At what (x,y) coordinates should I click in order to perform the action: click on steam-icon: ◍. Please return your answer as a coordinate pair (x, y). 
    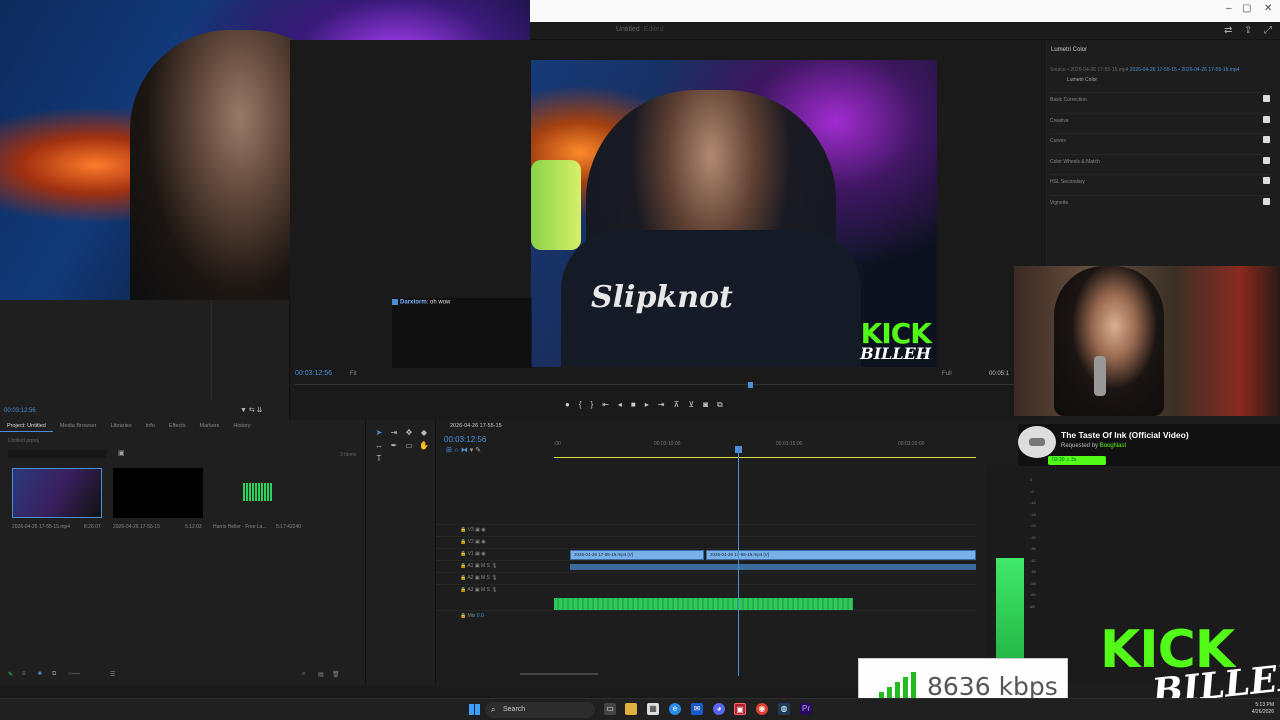
    Looking at the image, I should click on (784, 709).